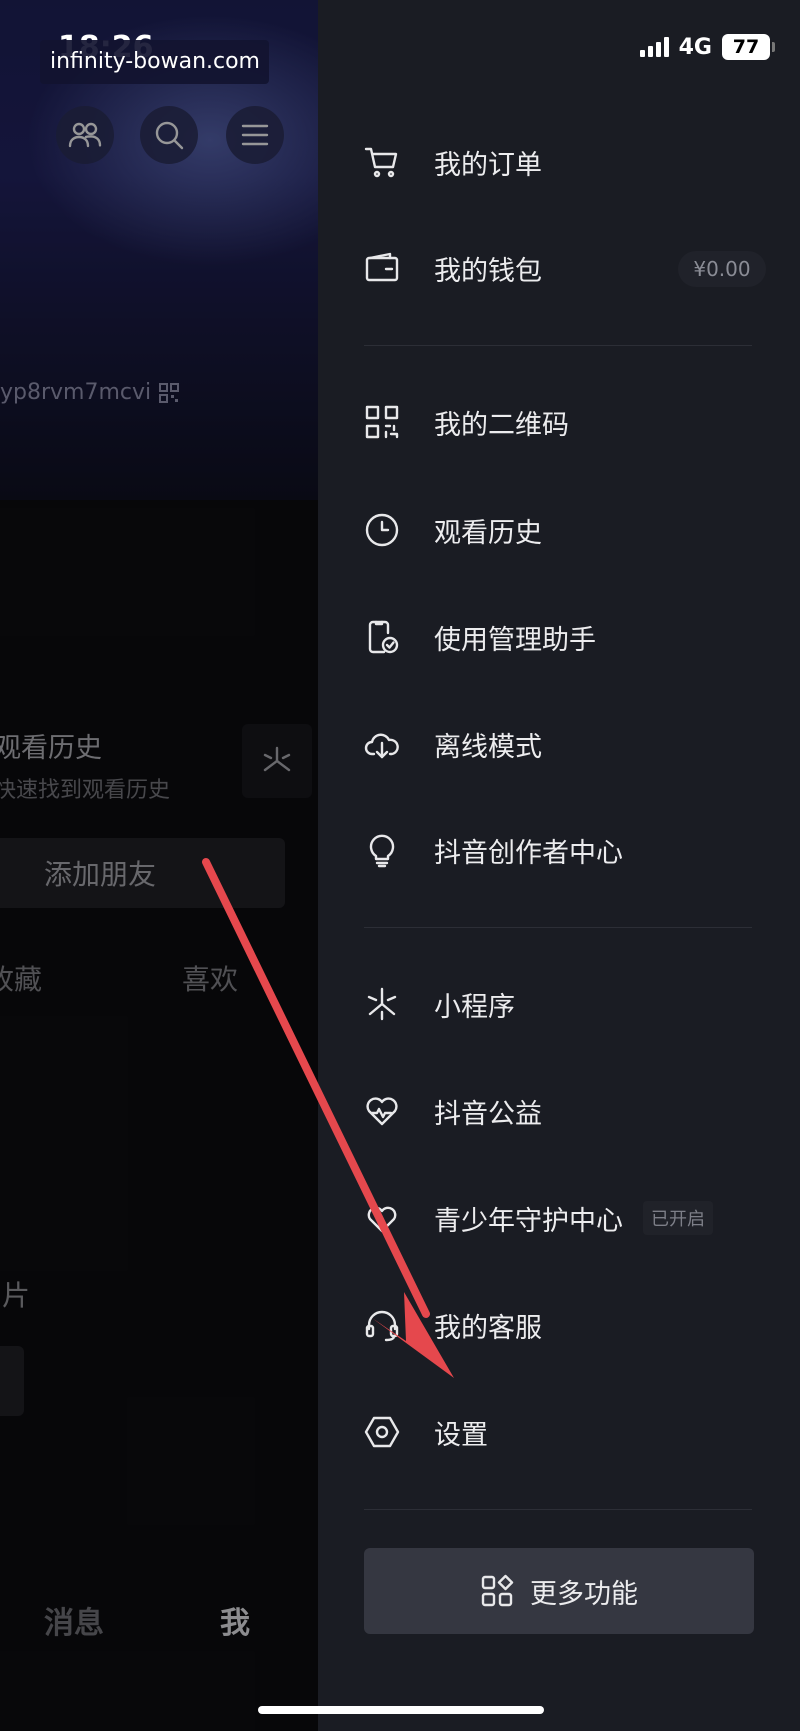 Image resolution: width=800 pixels, height=1731 pixels. Describe the element at coordinates (515, 640) in the screenshot. I see `menu-item-label: 使用管理助手` at that location.